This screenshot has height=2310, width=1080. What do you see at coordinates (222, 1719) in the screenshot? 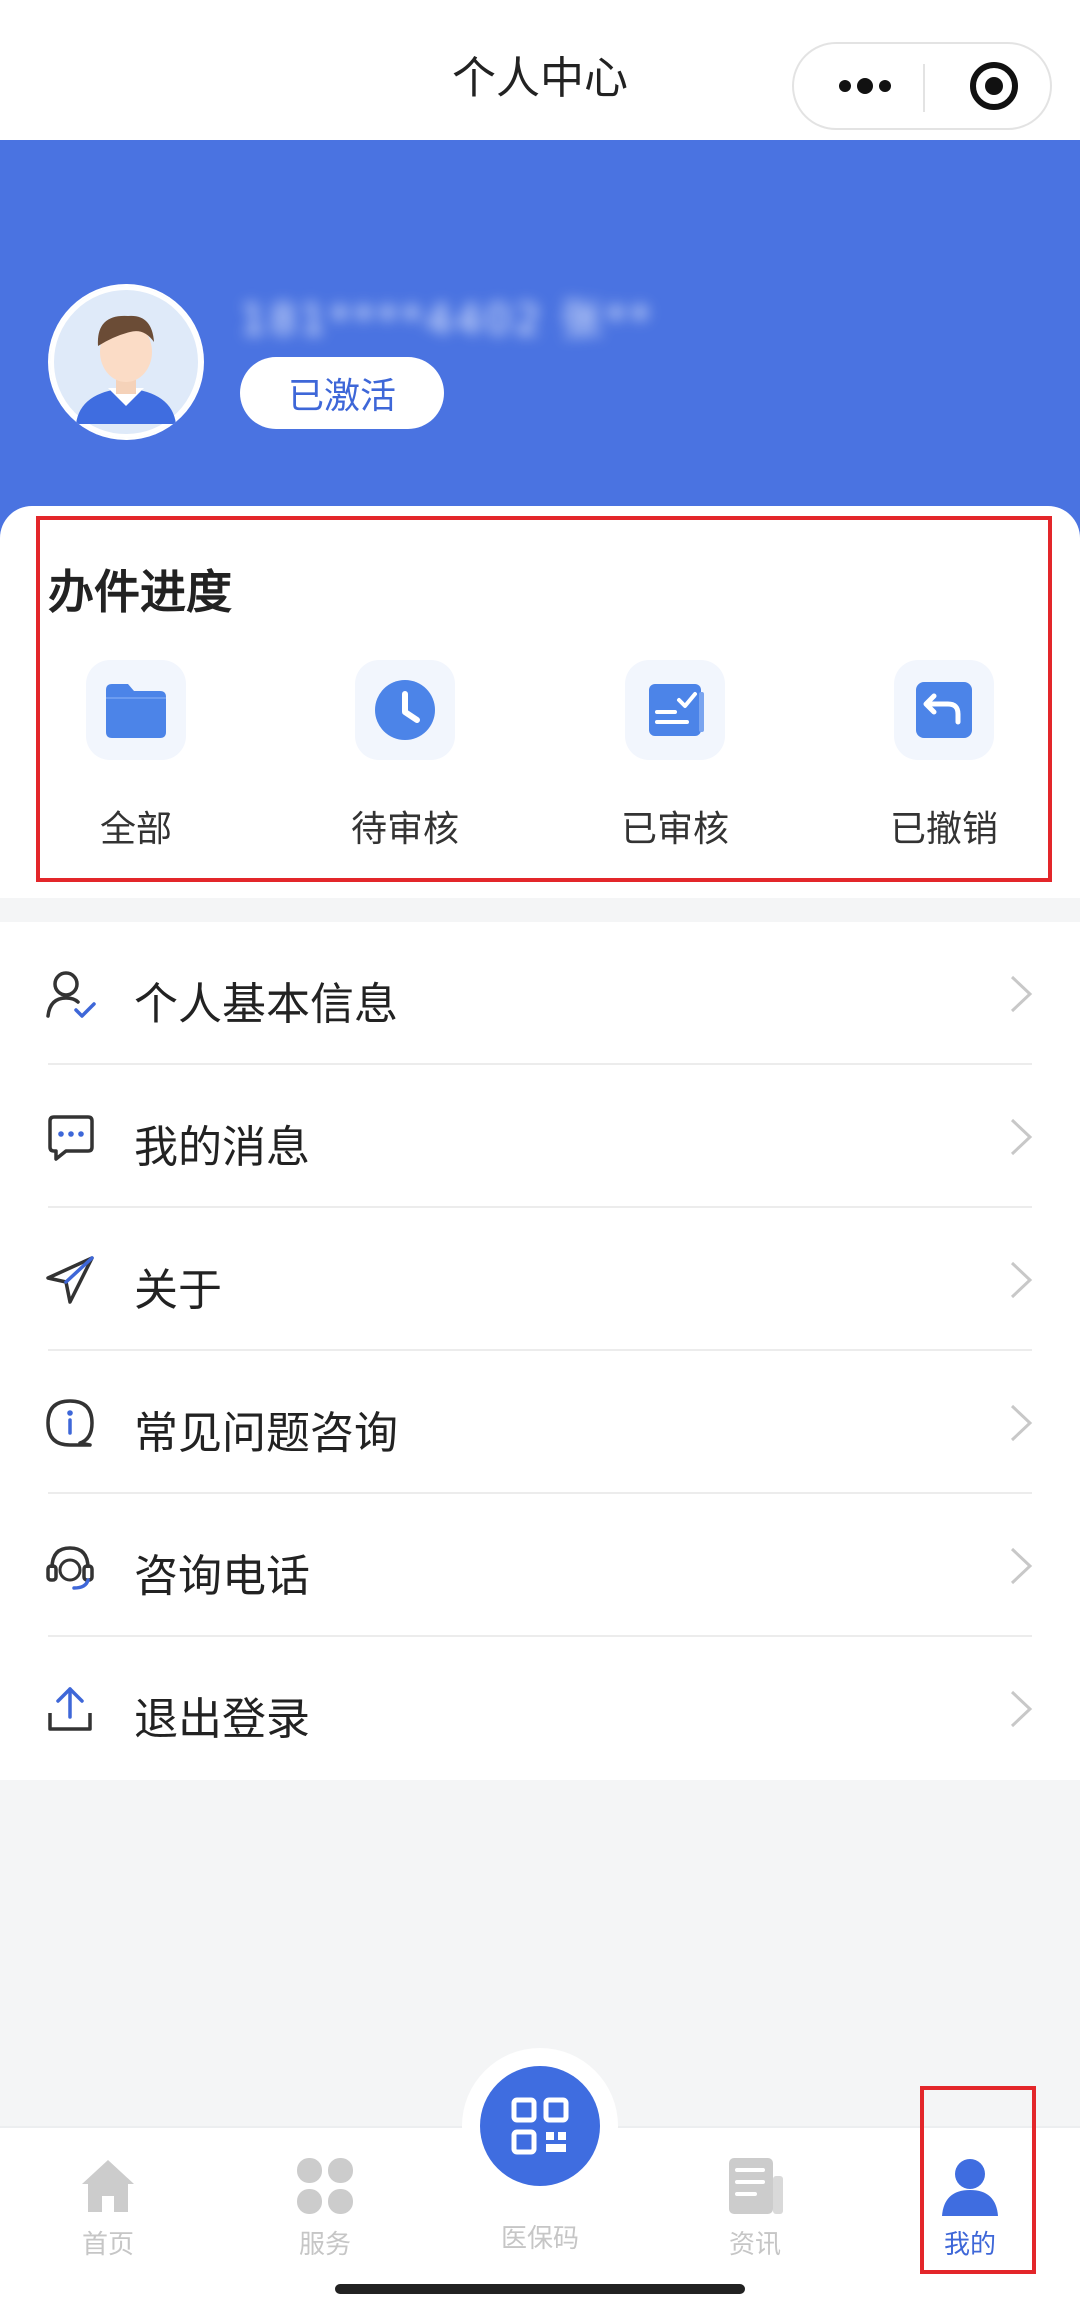
I see `menu-label: 退出登录` at bounding box center [222, 1719].